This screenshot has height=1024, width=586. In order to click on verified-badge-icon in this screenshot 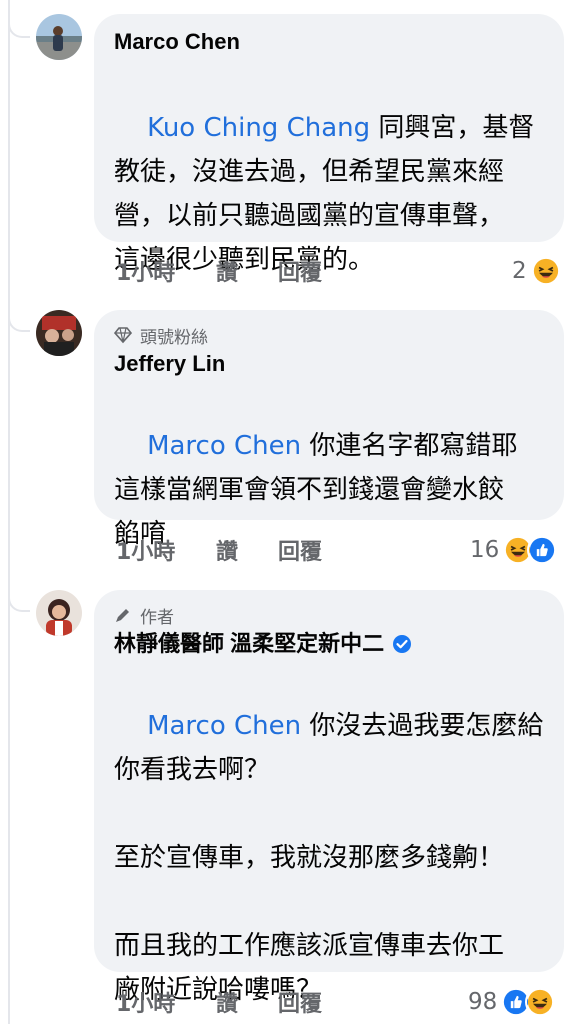, I will do `click(402, 644)`.